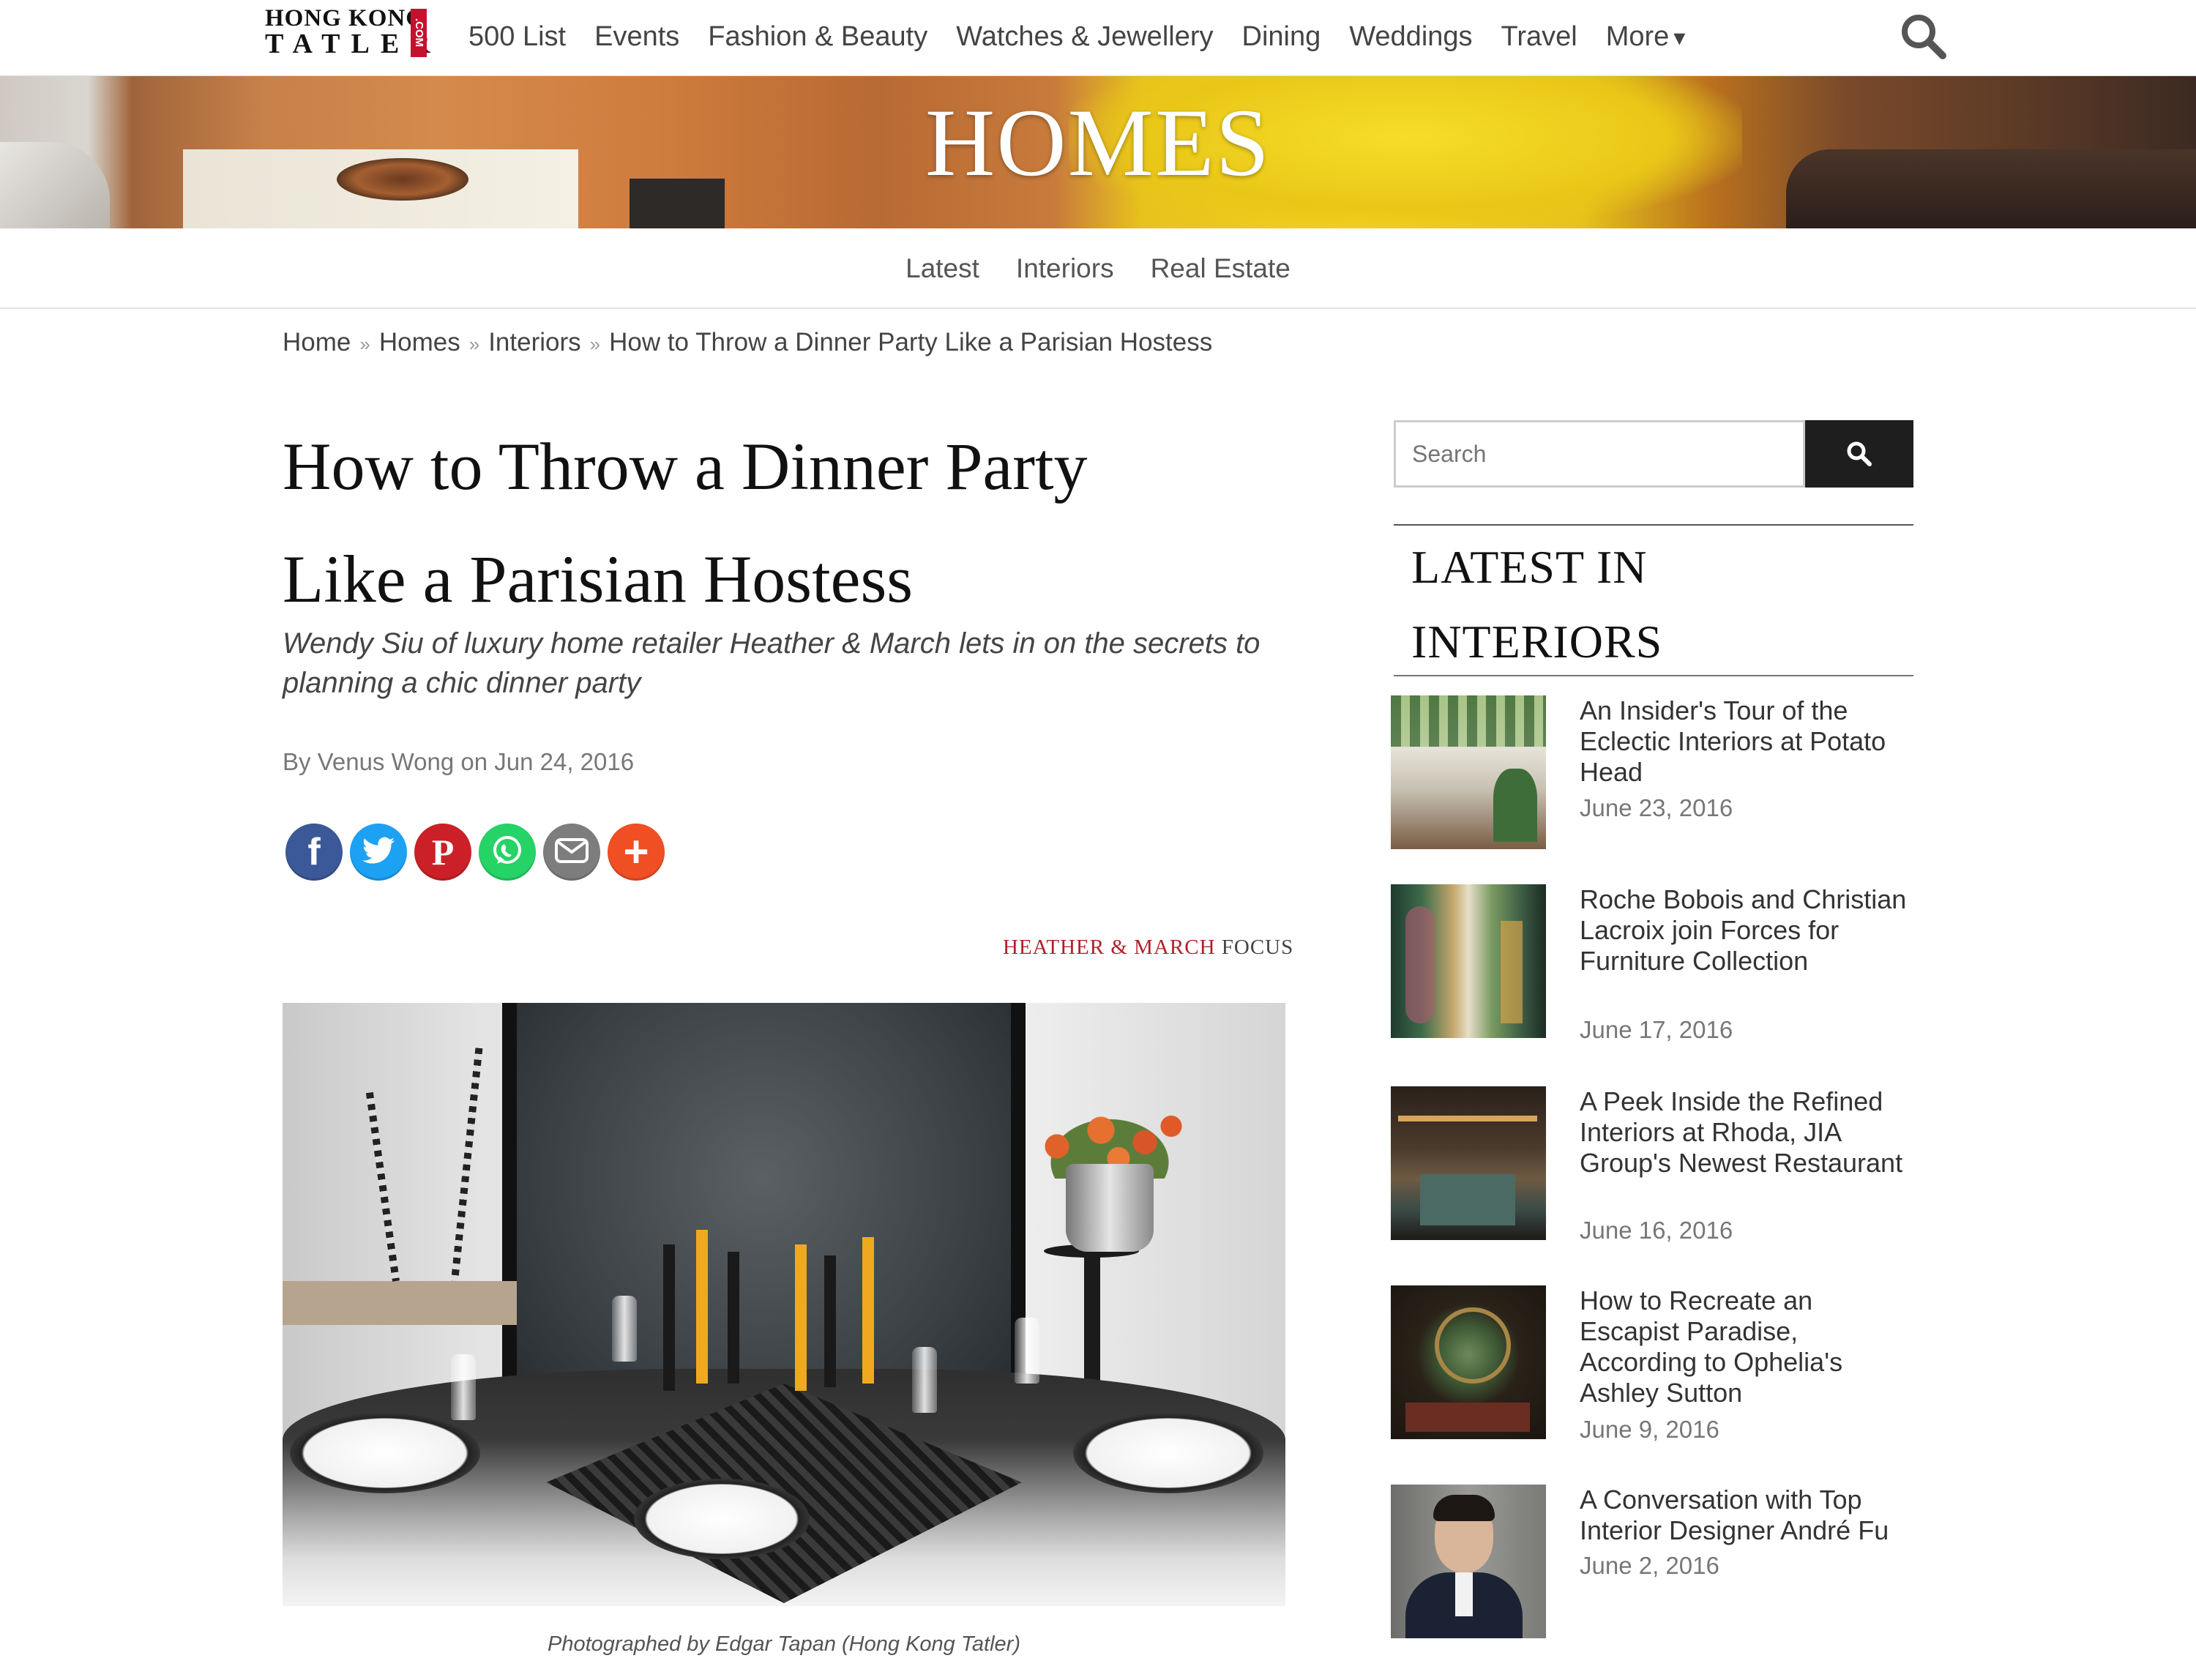  Describe the element at coordinates (1281, 37) in the screenshot. I see `nav-item-dining: Dining` at that location.